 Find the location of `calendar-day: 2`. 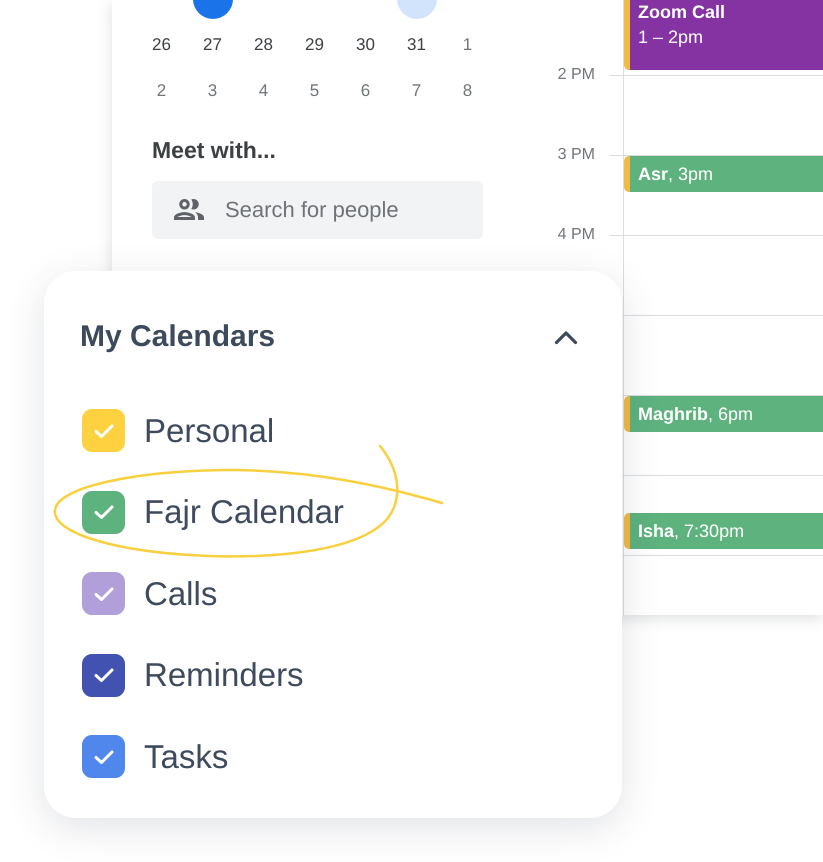

calendar-day: 2 is located at coordinates (161, 91).